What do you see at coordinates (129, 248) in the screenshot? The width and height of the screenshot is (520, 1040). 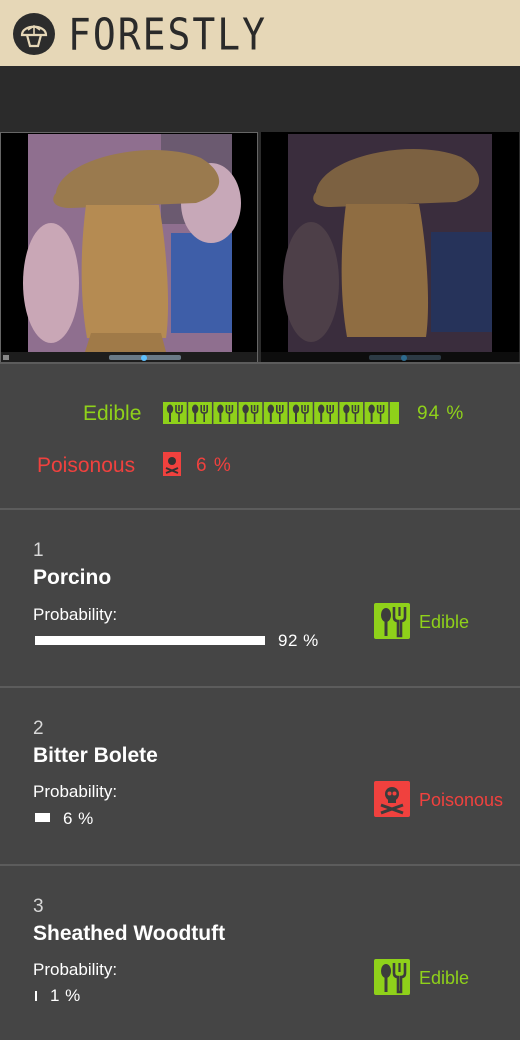 I see `original-photo` at bounding box center [129, 248].